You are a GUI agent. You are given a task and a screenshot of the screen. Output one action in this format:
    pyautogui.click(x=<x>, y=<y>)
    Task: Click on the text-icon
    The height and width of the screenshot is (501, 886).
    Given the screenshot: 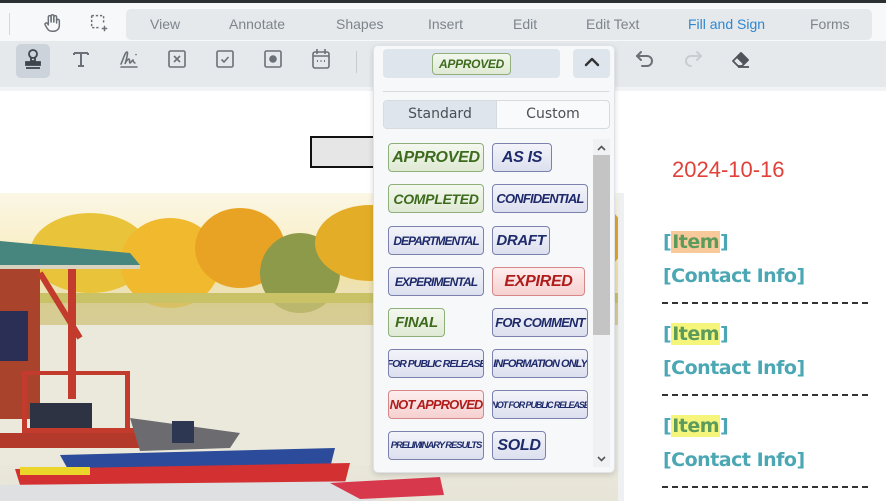 What is the action you would take?
    pyautogui.click(x=81, y=61)
    